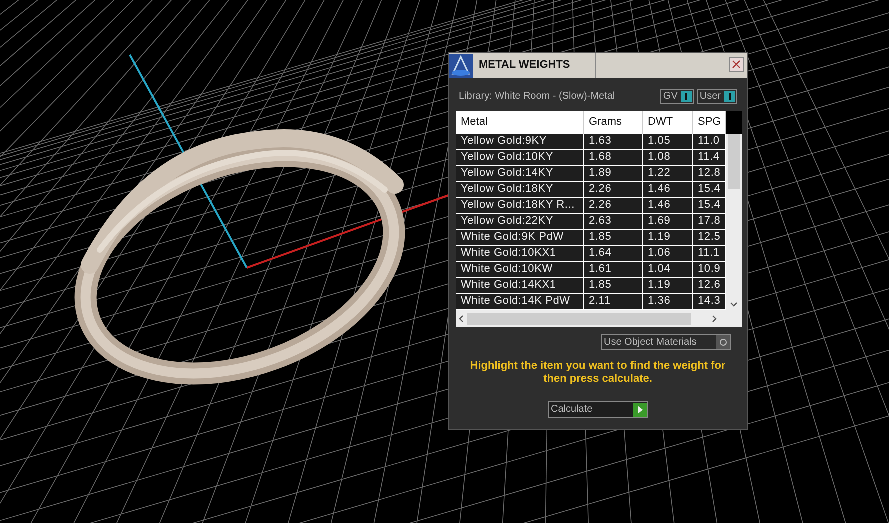 This screenshot has height=523, width=889. Describe the element at coordinates (598, 409) in the screenshot. I see `calculate-button: Calculate` at that location.